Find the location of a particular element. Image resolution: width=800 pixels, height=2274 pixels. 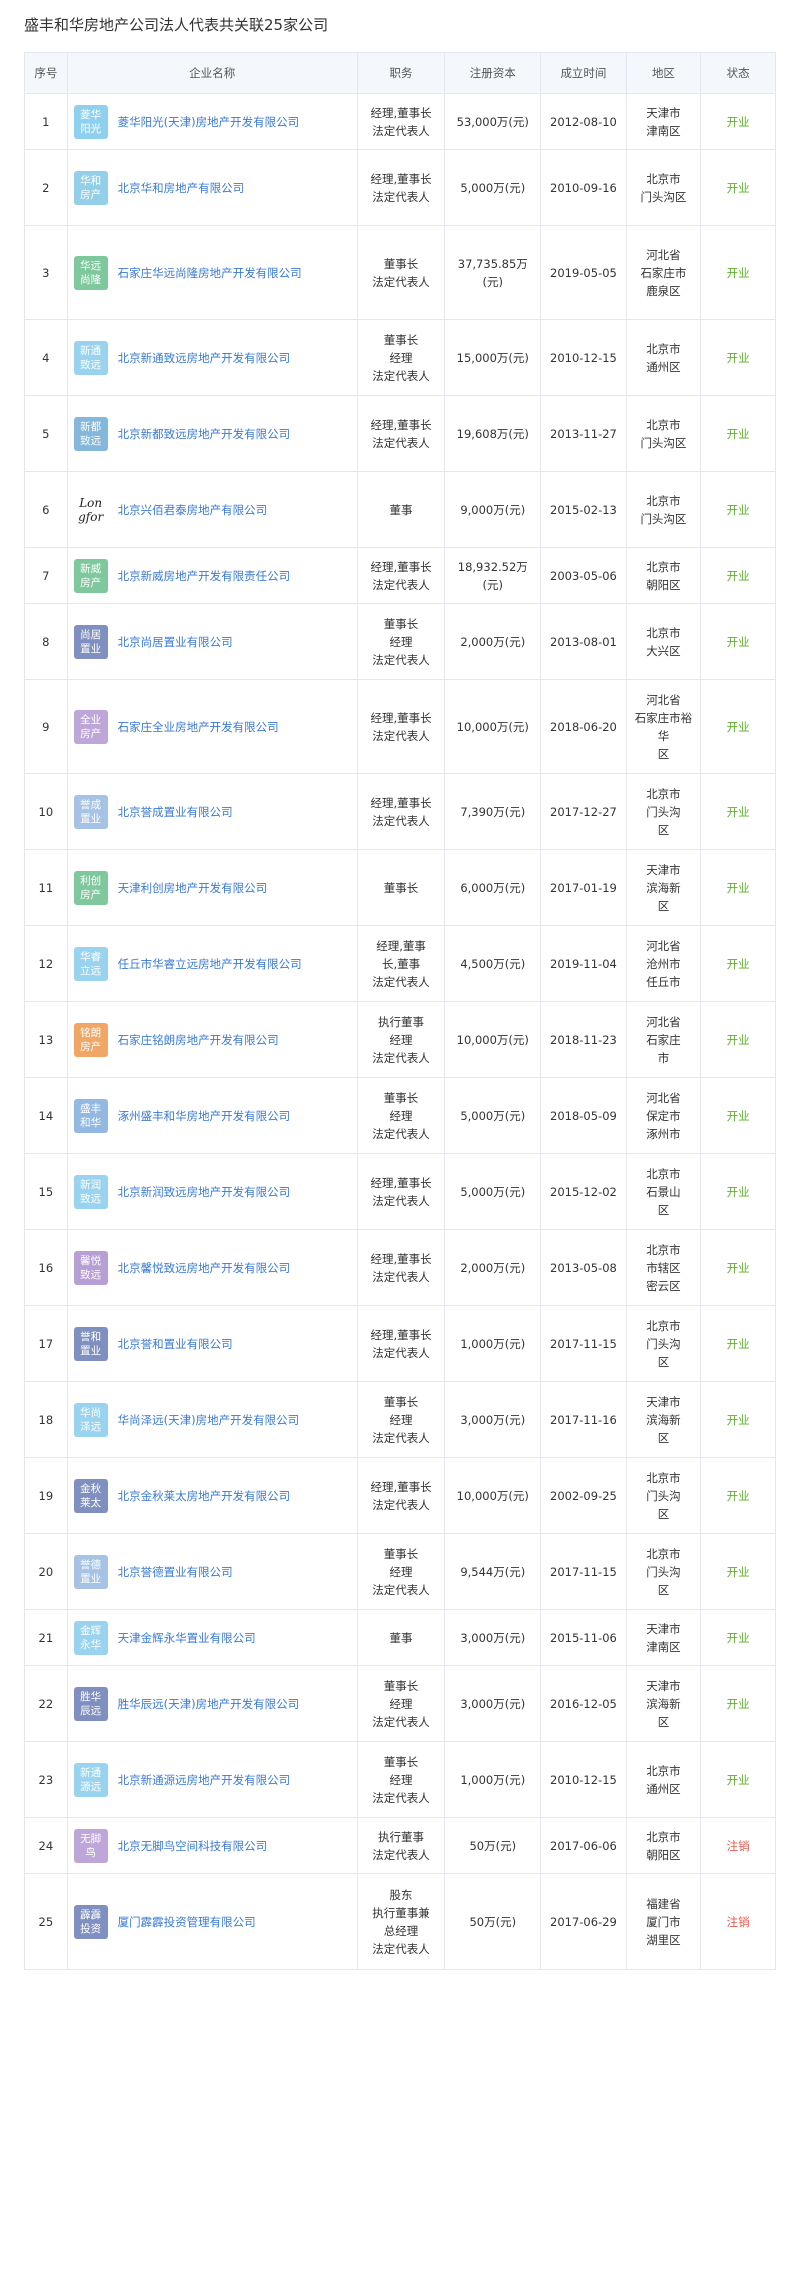

company-name-link: 北京尚居置业有限公司 is located at coordinates (175, 642).